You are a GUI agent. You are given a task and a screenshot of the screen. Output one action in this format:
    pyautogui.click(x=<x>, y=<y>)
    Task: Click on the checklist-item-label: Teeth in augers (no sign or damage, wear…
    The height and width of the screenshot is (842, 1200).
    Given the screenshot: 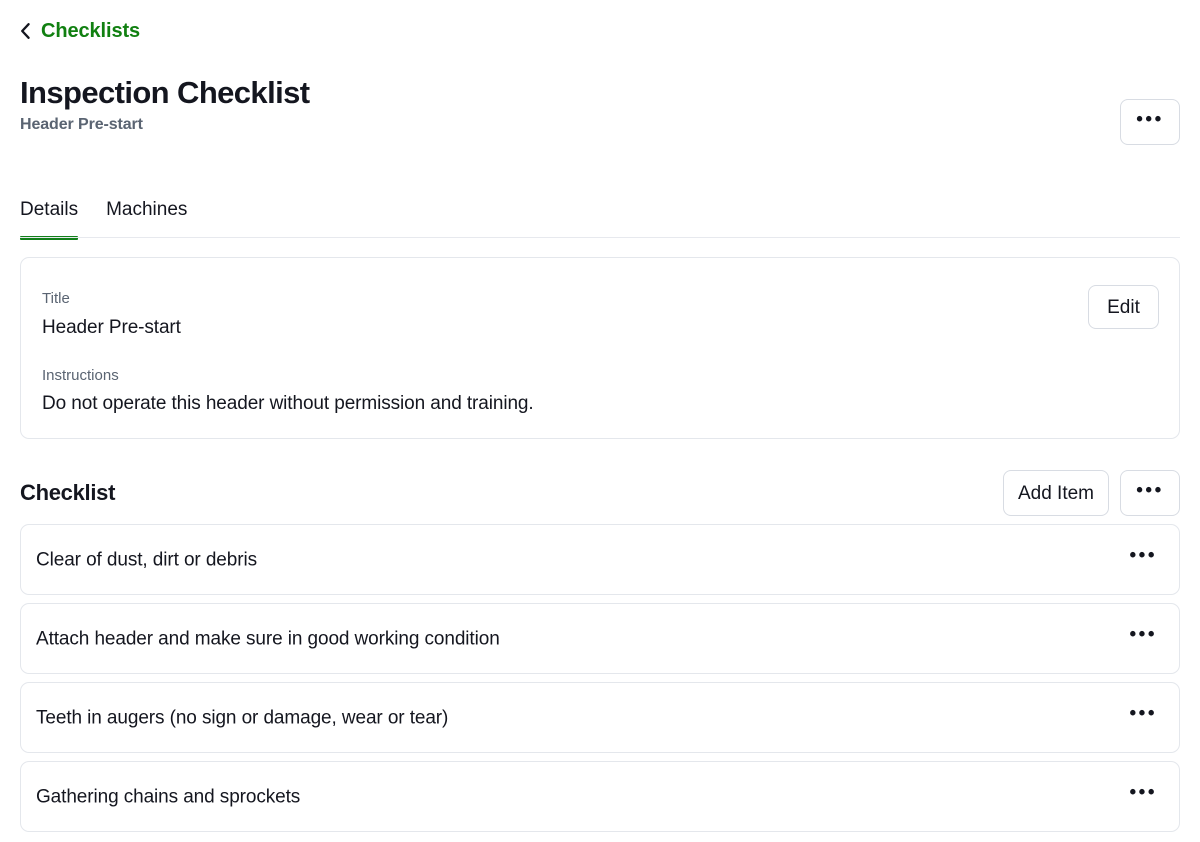 What is the action you would take?
    pyautogui.click(x=242, y=717)
    